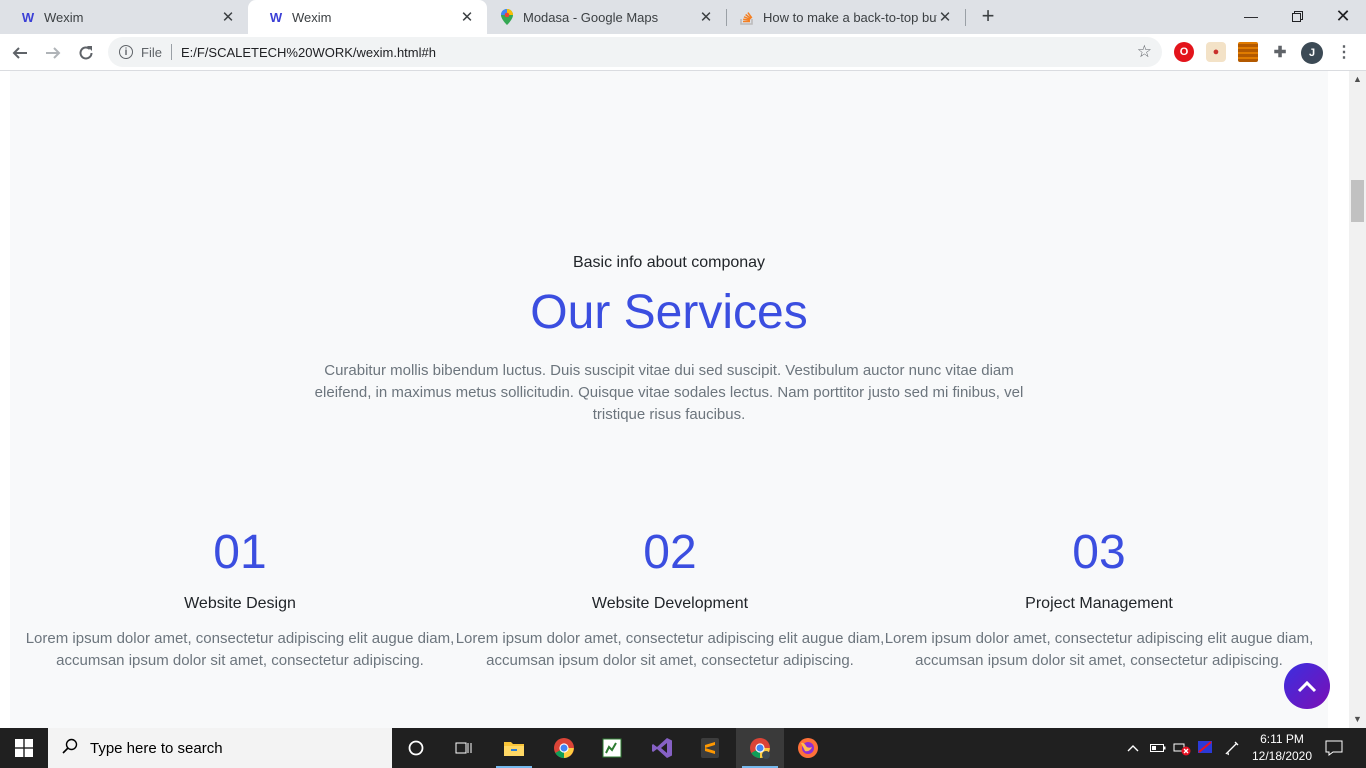 The width and height of the screenshot is (1366, 768). Describe the element at coordinates (1144, 52) in the screenshot. I see `bookmark-star-icon: ☆` at that location.